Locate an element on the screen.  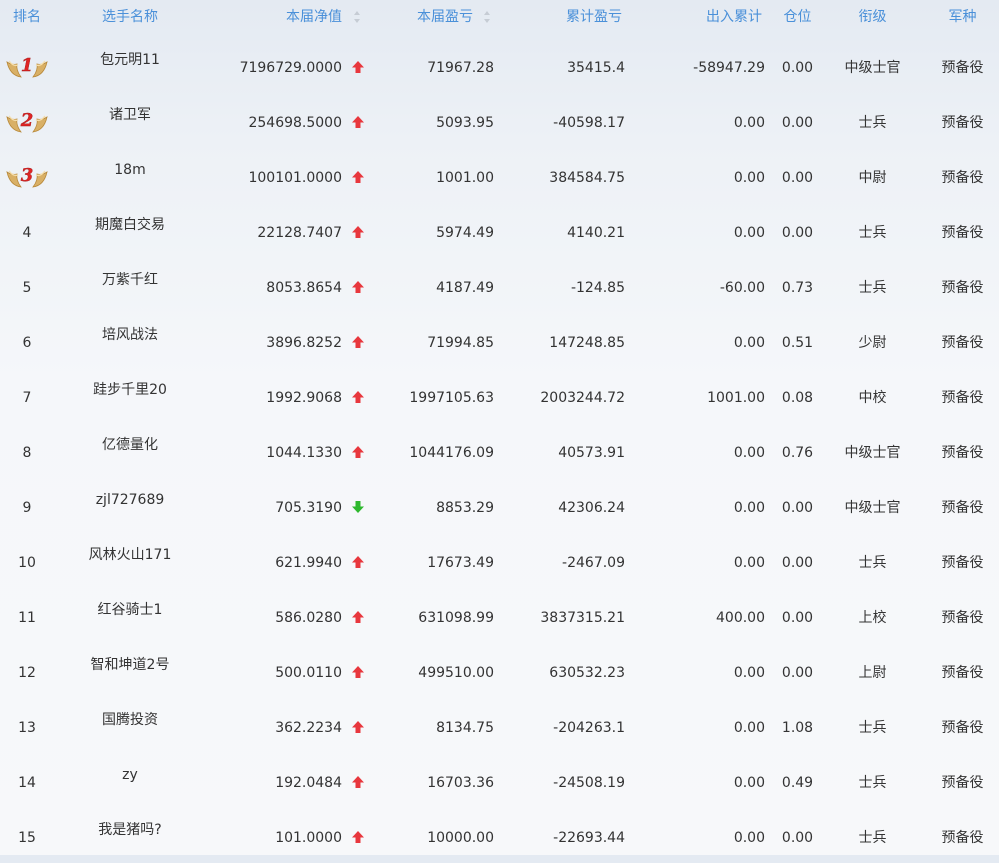
cumulative-profit: -40598.17 is located at coordinates (589, 123).